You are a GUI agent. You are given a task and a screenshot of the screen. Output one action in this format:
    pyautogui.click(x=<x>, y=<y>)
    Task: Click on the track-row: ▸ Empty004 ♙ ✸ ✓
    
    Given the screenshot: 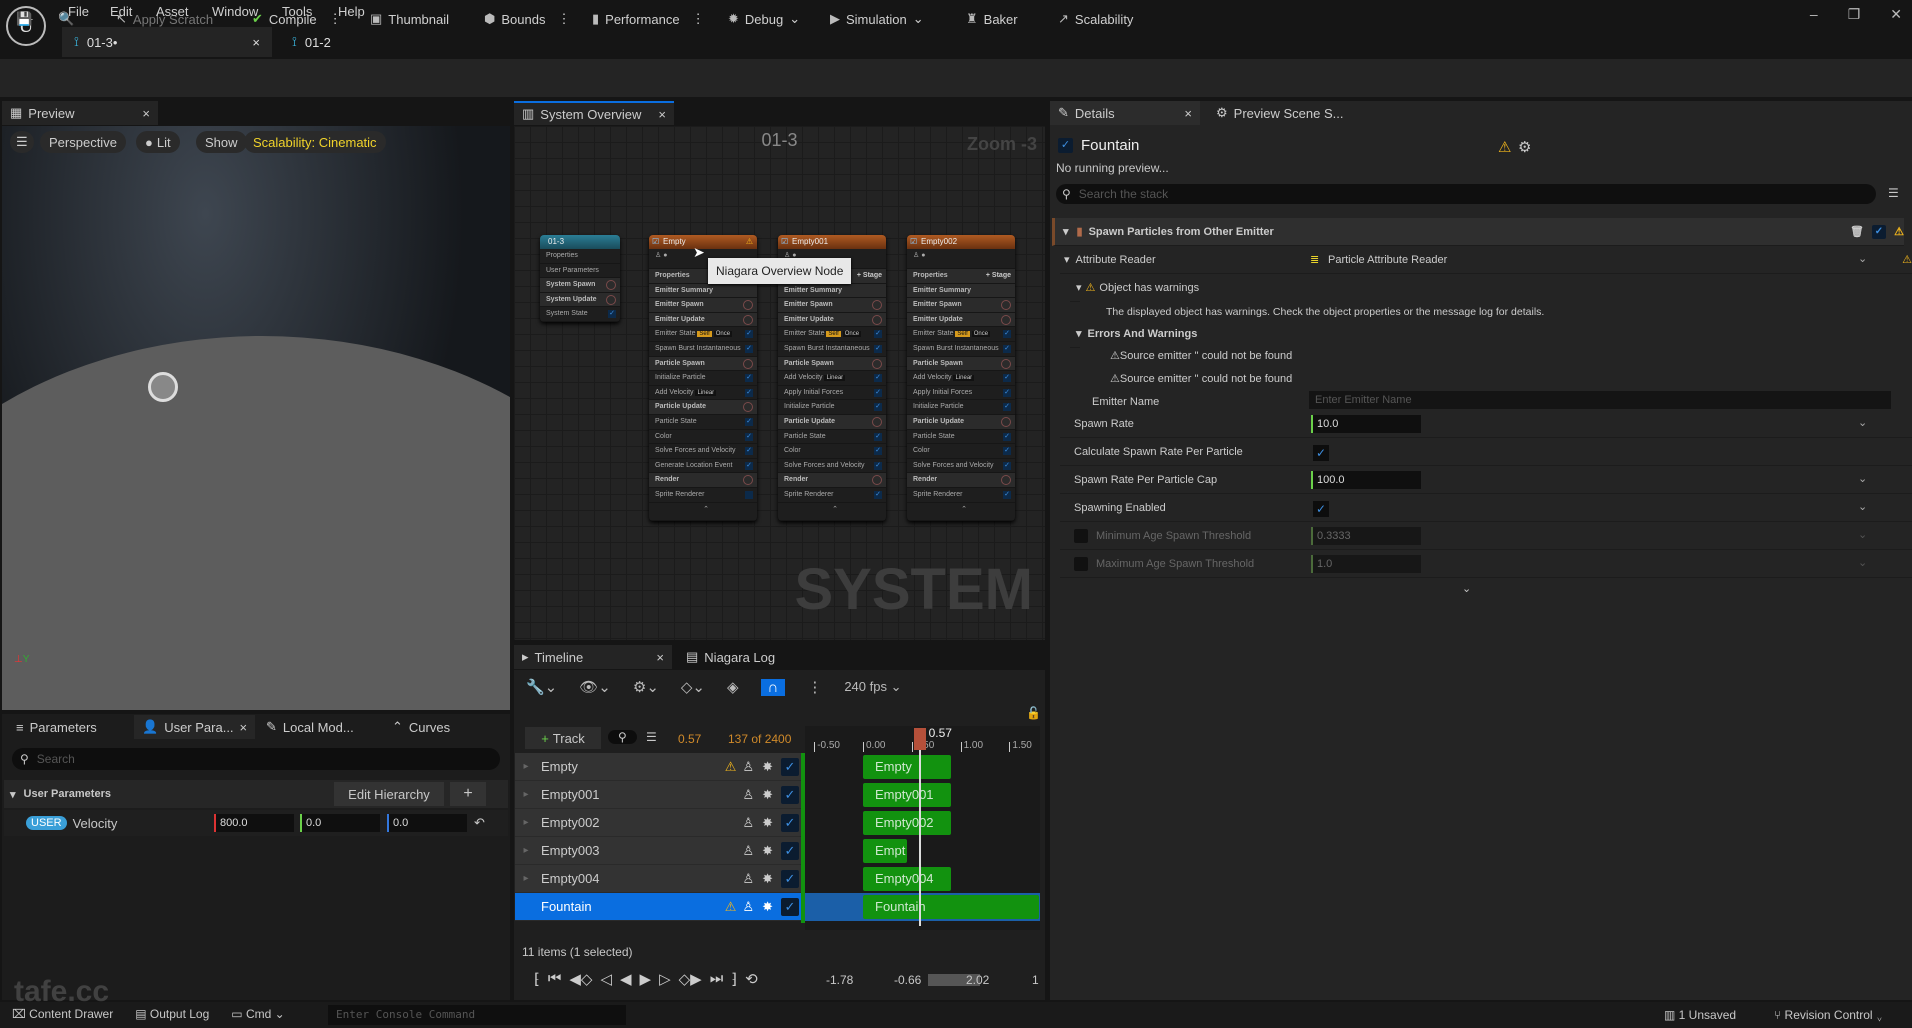 What is the action you would take?
    pyautogui.click(x=660, y=879)
    